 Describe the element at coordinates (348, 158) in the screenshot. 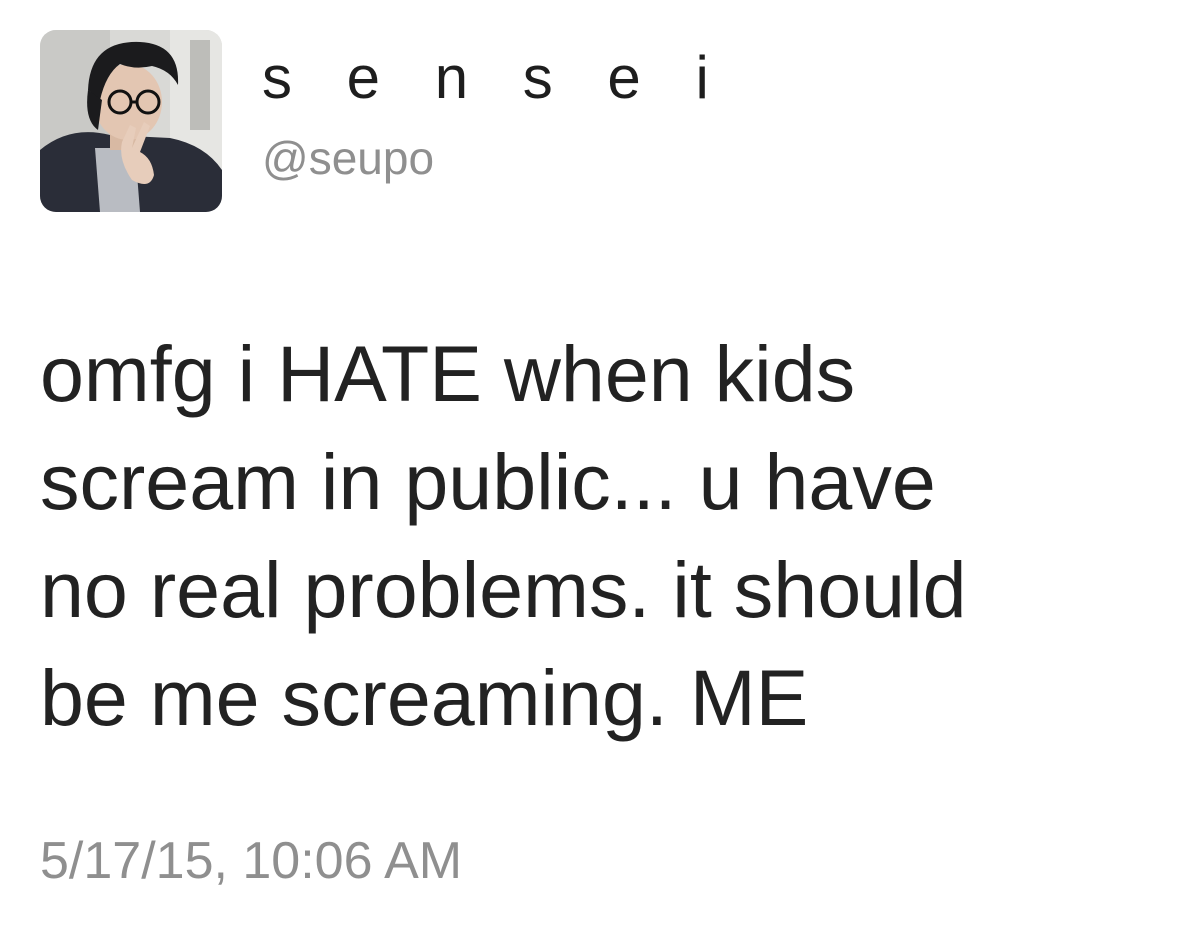

I see `user-handle: @seupo` at that location.